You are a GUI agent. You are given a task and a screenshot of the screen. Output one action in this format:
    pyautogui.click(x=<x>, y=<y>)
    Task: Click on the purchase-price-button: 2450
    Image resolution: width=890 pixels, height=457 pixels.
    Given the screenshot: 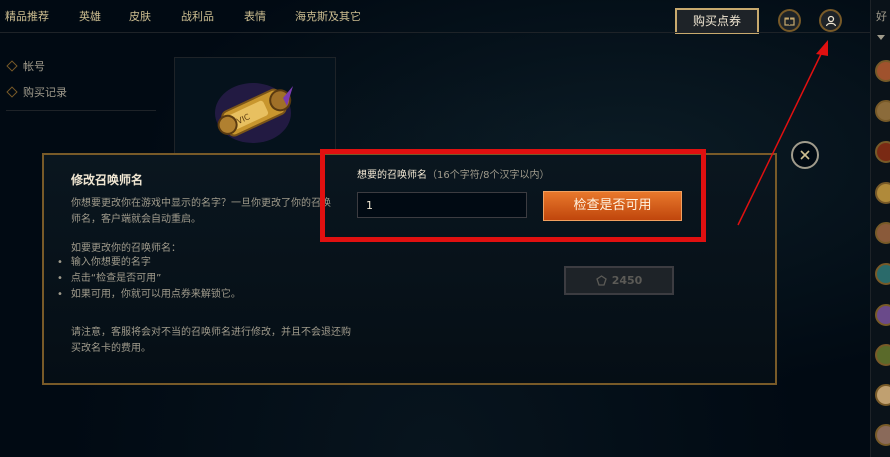 What is the action you would take?
    pyautogui.click(x=619, y=280)
    